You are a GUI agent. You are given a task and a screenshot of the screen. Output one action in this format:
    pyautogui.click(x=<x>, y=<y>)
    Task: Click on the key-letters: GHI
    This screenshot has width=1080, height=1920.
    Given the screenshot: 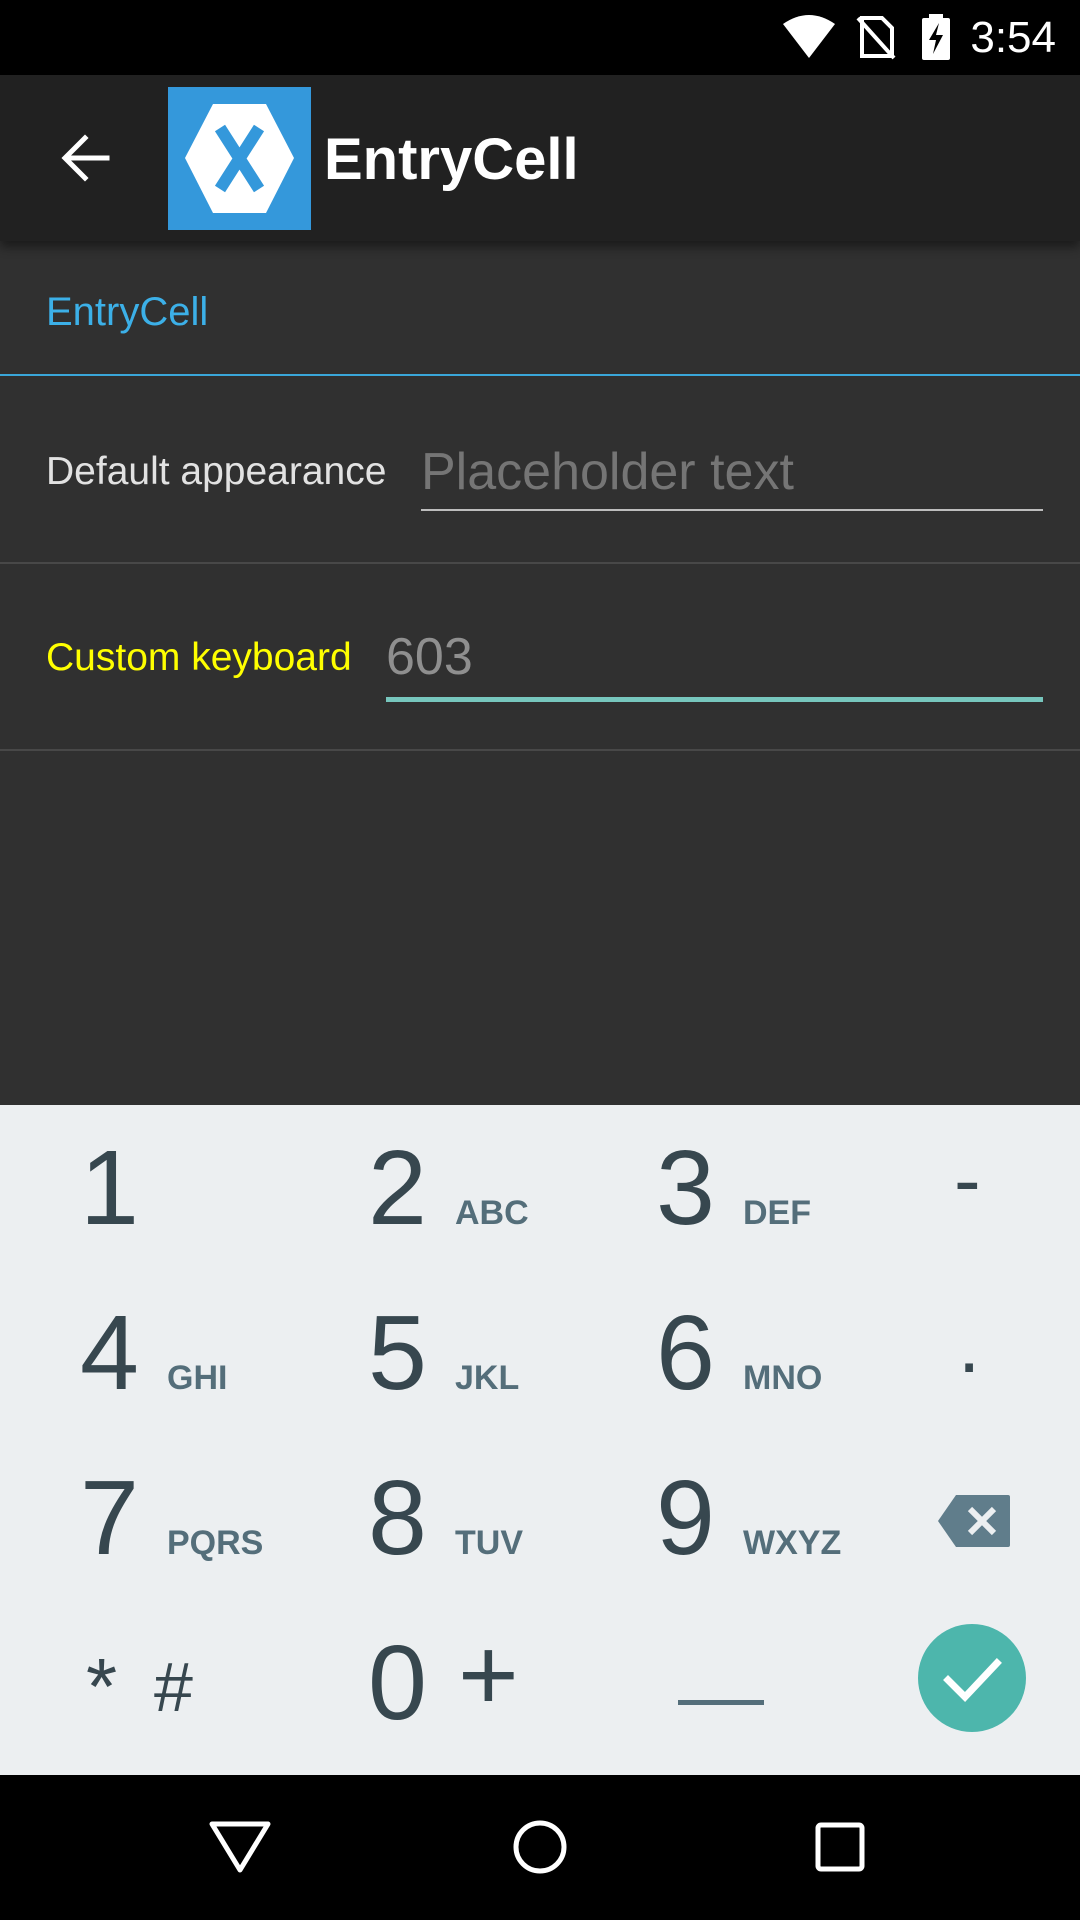 What is the action you would take?
    pyautogui.click(x=197, y=1378)
    